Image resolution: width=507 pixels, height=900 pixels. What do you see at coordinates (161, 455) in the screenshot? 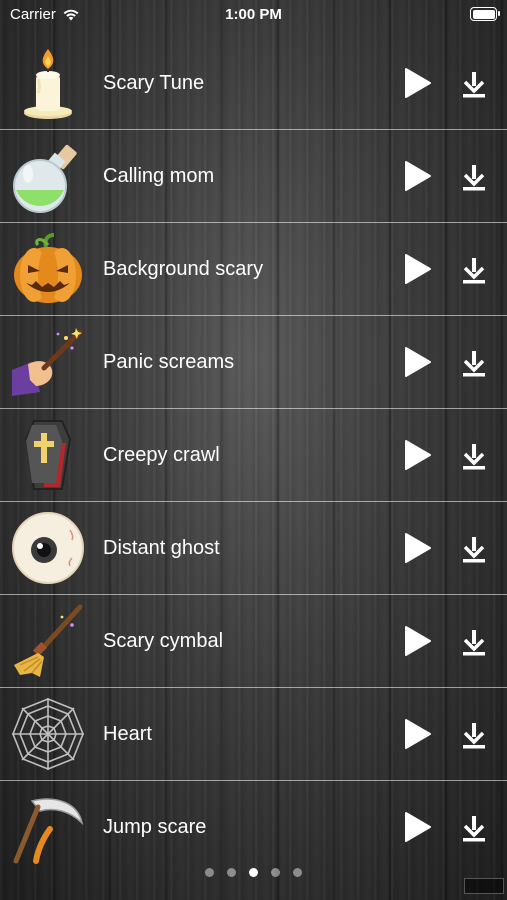
I see `sound-title: Creepy crawl` at bounding box center [161, 455].